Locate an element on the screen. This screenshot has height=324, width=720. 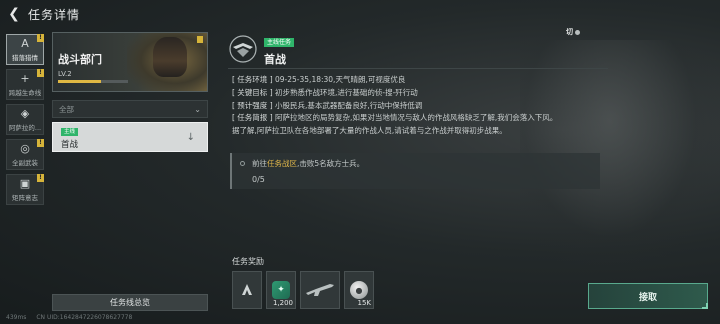
rifle-icon is located at coordinates (320, 290).